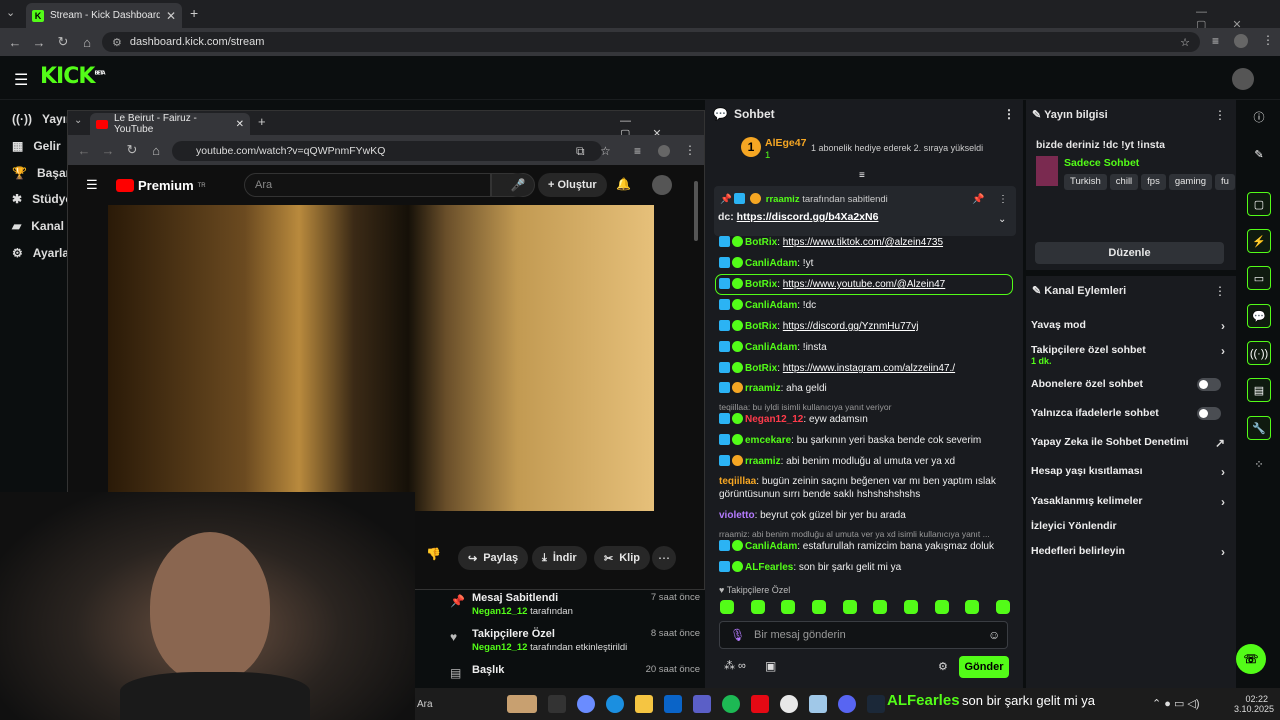 This screenshot has width=1280, height=720. Describe the element at coordinates (1153, 182) in the screenshot. I see `tag: fps` at that location.